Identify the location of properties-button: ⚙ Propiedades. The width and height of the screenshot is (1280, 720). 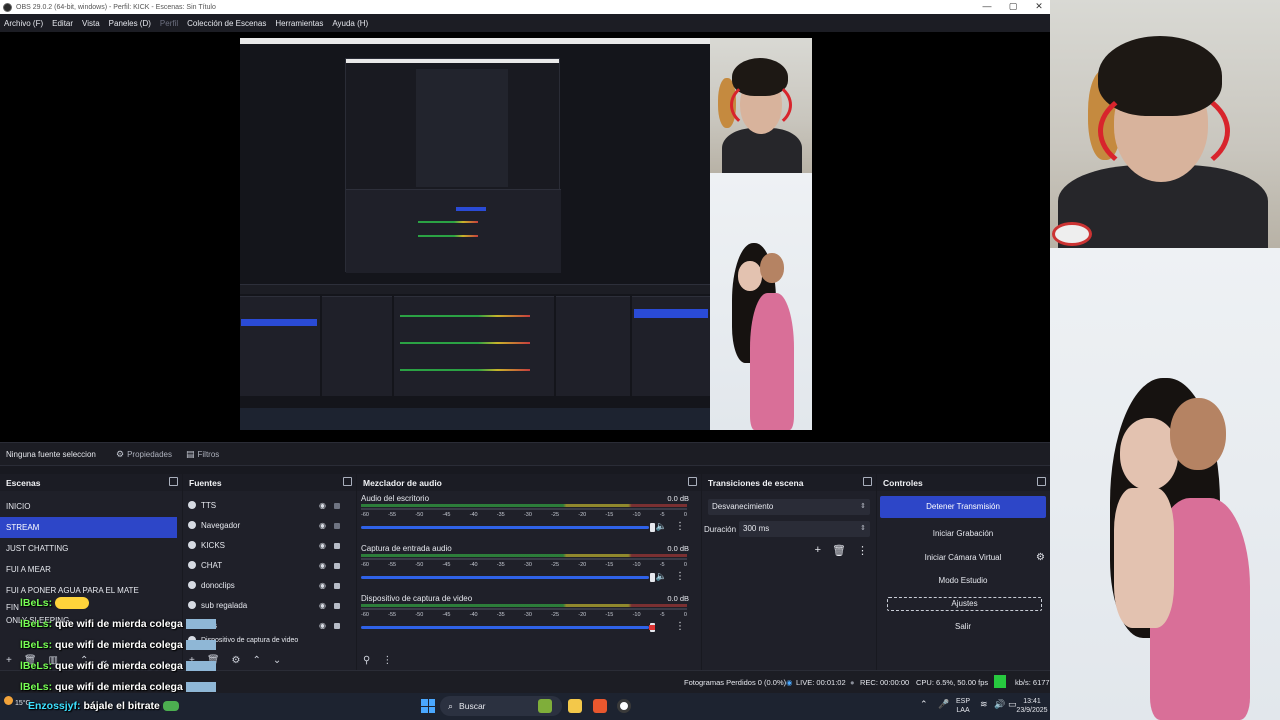
(144, 454).